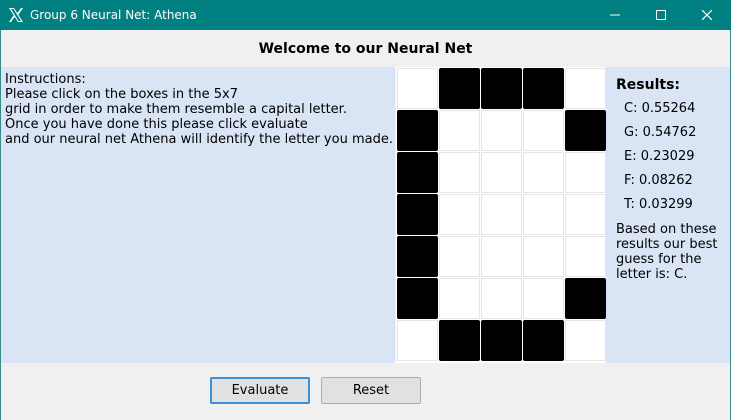 This screenshot has width=731, height=420. What do you see at coordinates (113, 15) in the screenshot?
I see `window-title: Group 6 Neural Net: Athena` at bounding box center [113, 15].